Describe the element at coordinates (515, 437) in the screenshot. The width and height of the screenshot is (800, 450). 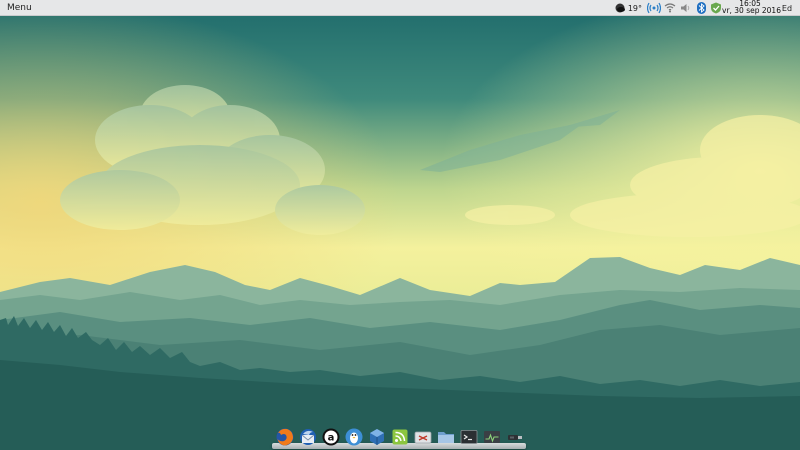
I see `usb-drive-icon` at that location.